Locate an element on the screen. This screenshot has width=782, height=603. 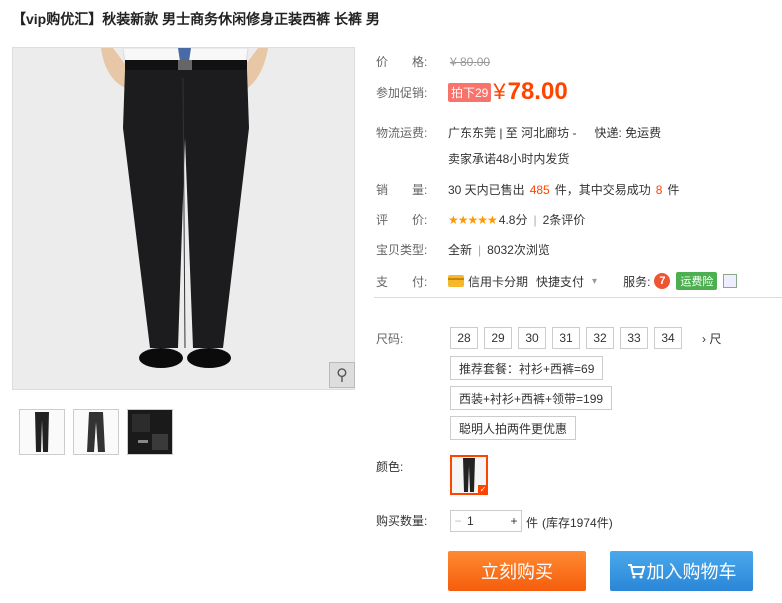
quantity-unit-stock: 件 (库存1974件) is located at coordinates (569, 522).